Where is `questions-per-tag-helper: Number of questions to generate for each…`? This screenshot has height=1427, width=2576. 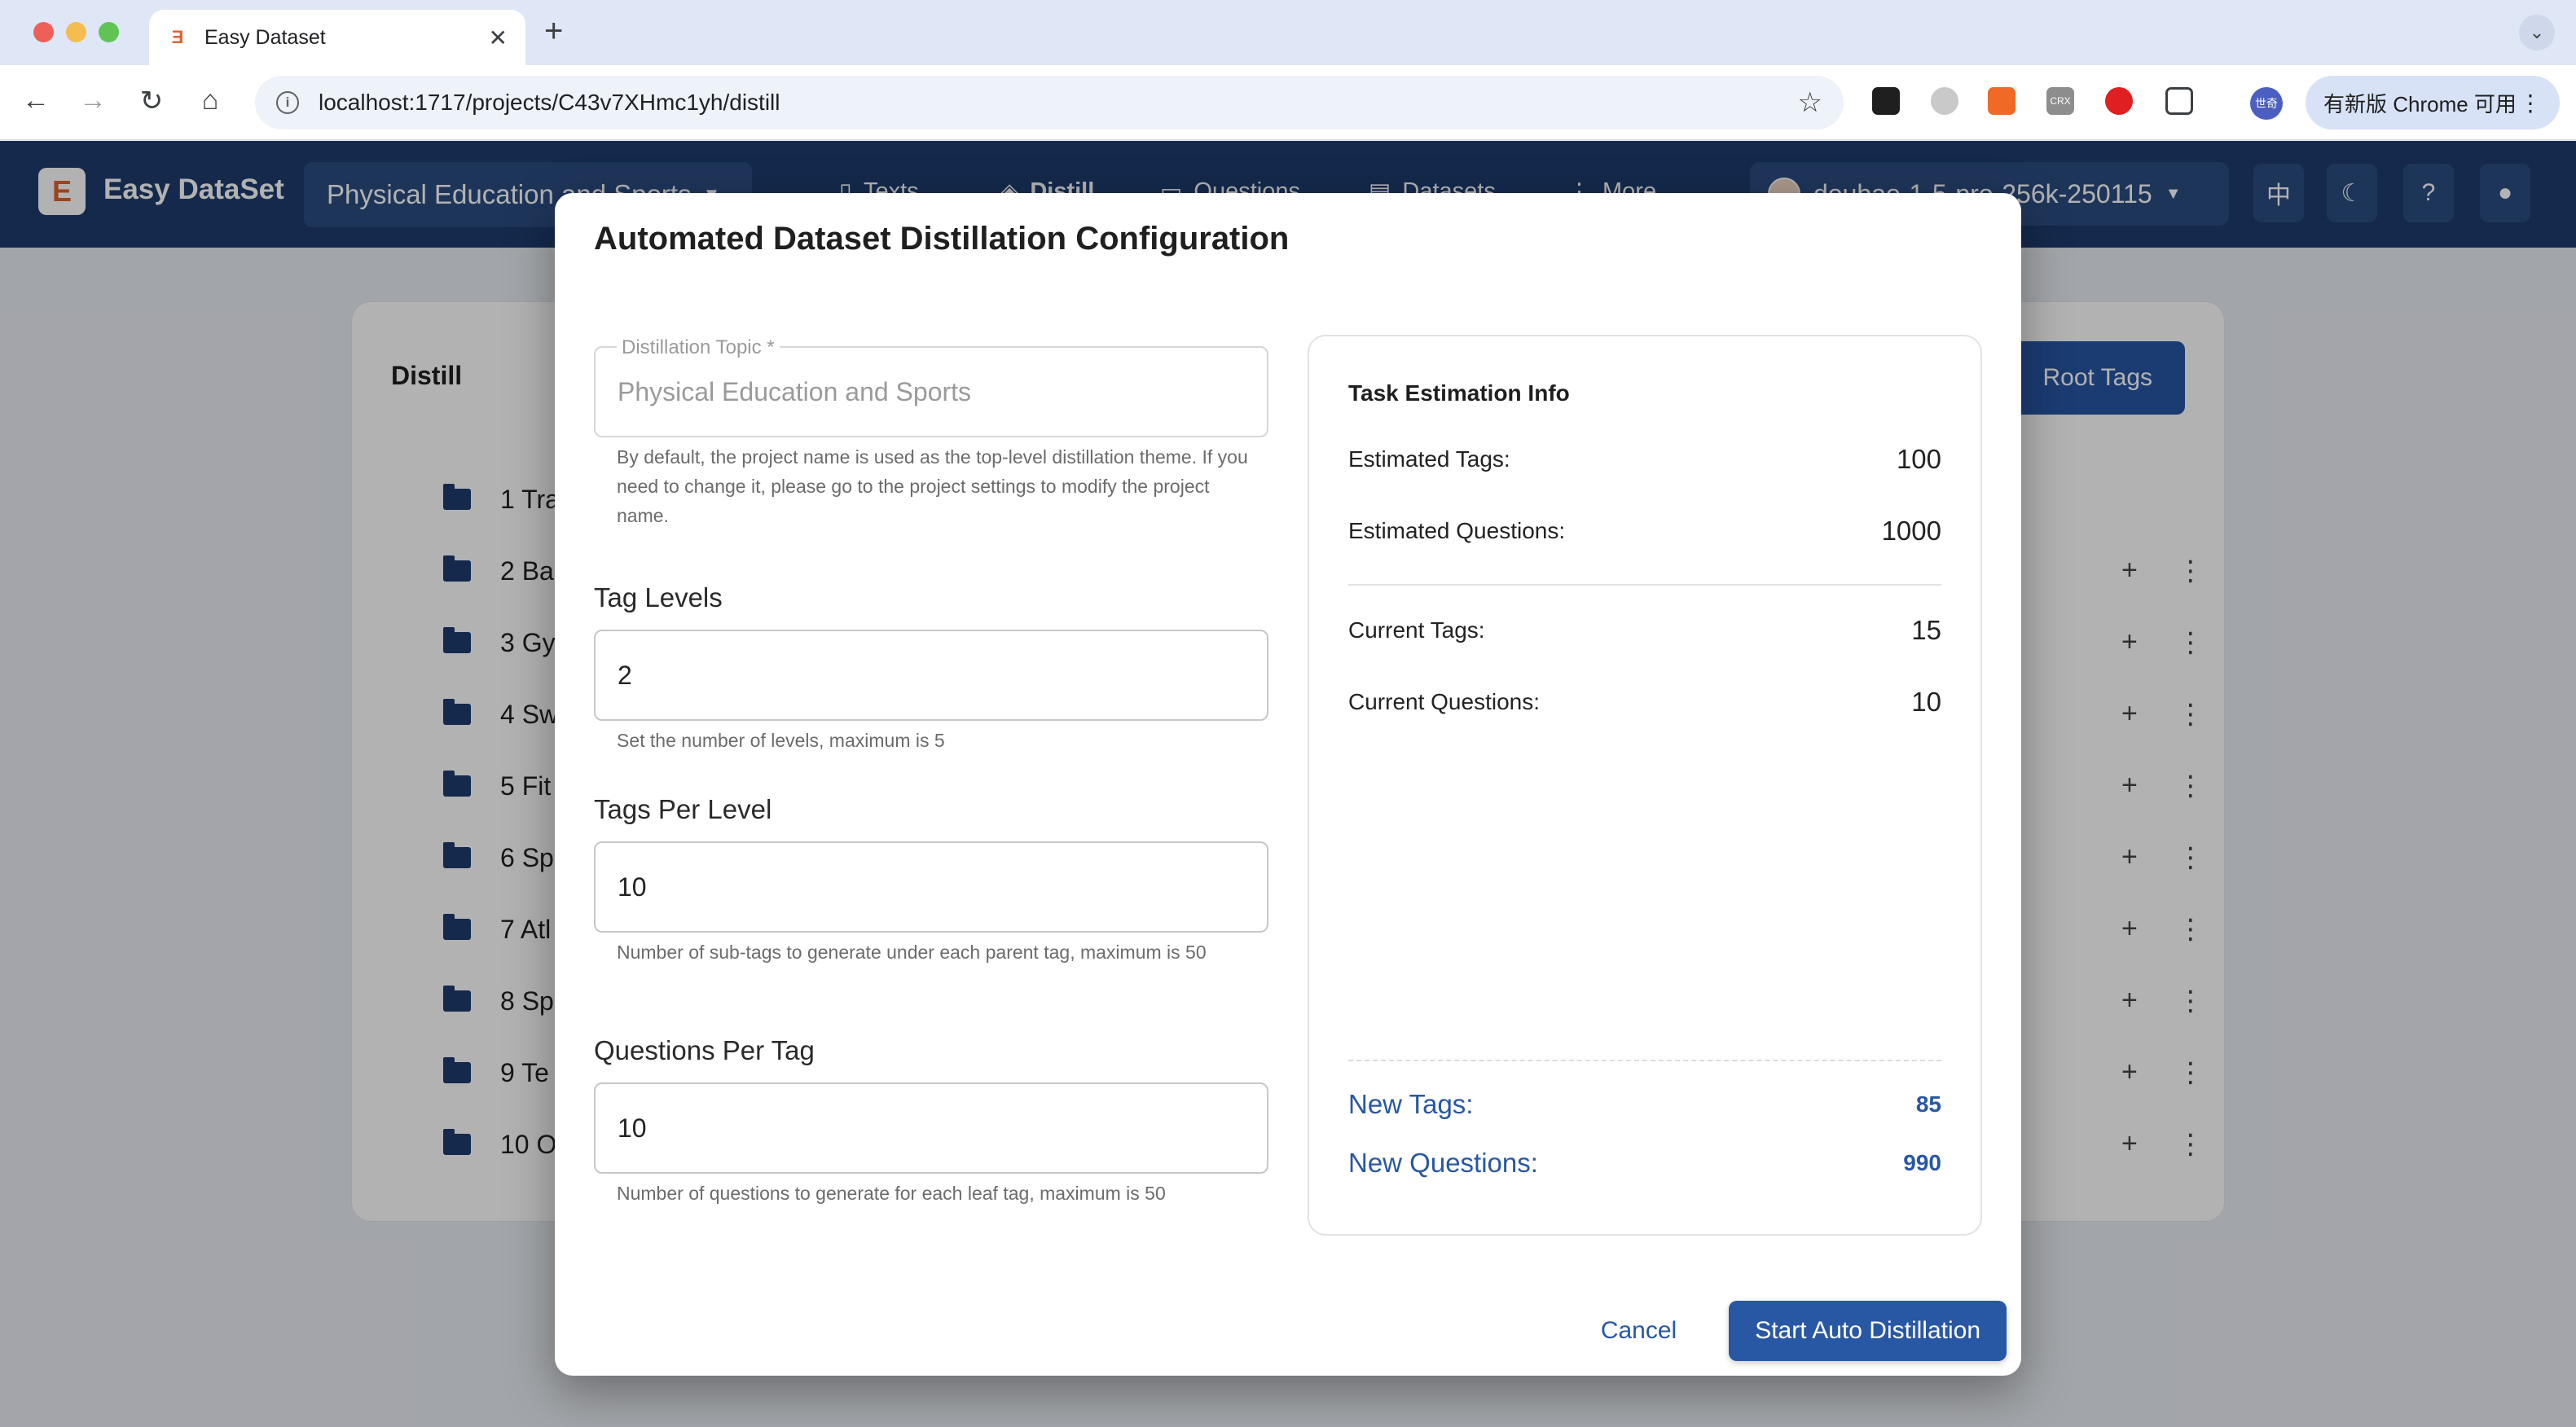 questions-per-tag-helper: Number of questions to generate for each… is located at coordinates (891, 1193).